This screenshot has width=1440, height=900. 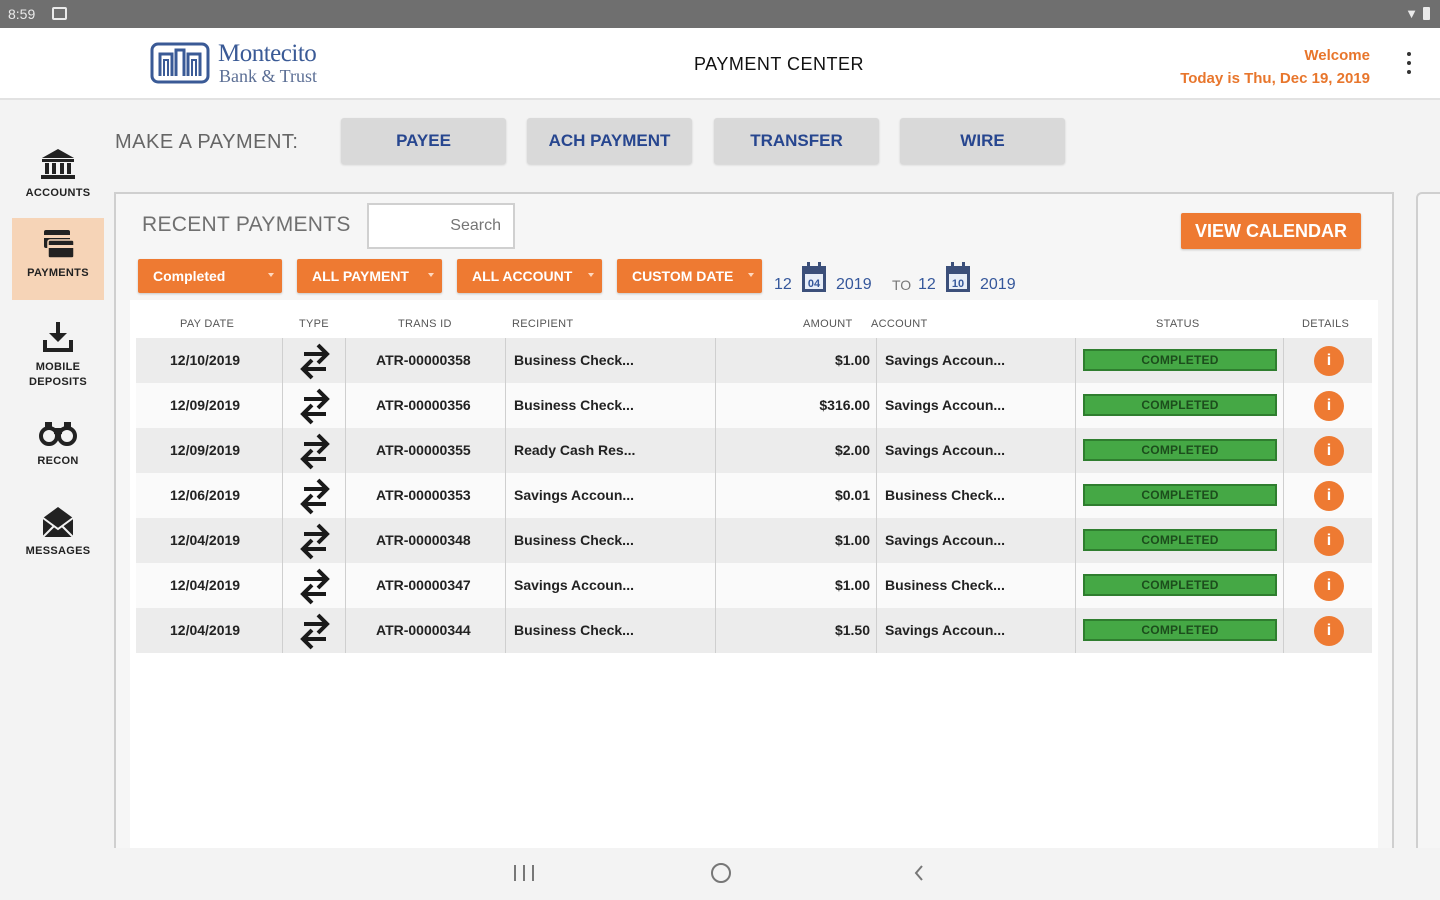 I want to click on to-month: 12, so click(x=927, y=284).